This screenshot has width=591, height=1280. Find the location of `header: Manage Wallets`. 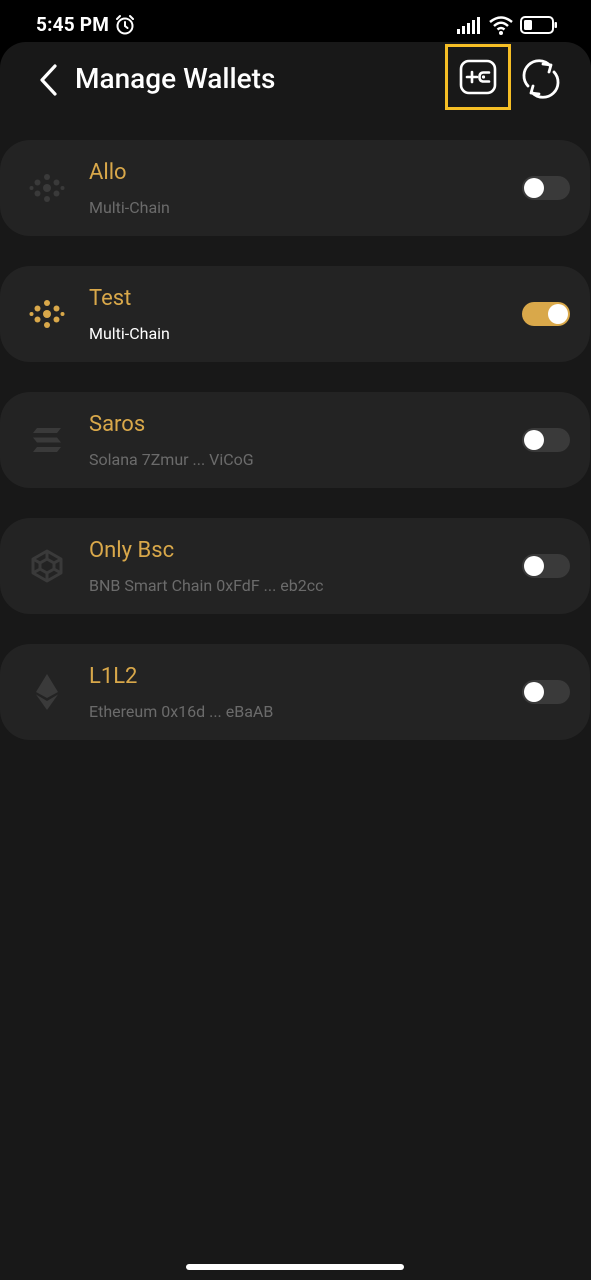

header: Manage Wallets is located at coordinates (295, 82).